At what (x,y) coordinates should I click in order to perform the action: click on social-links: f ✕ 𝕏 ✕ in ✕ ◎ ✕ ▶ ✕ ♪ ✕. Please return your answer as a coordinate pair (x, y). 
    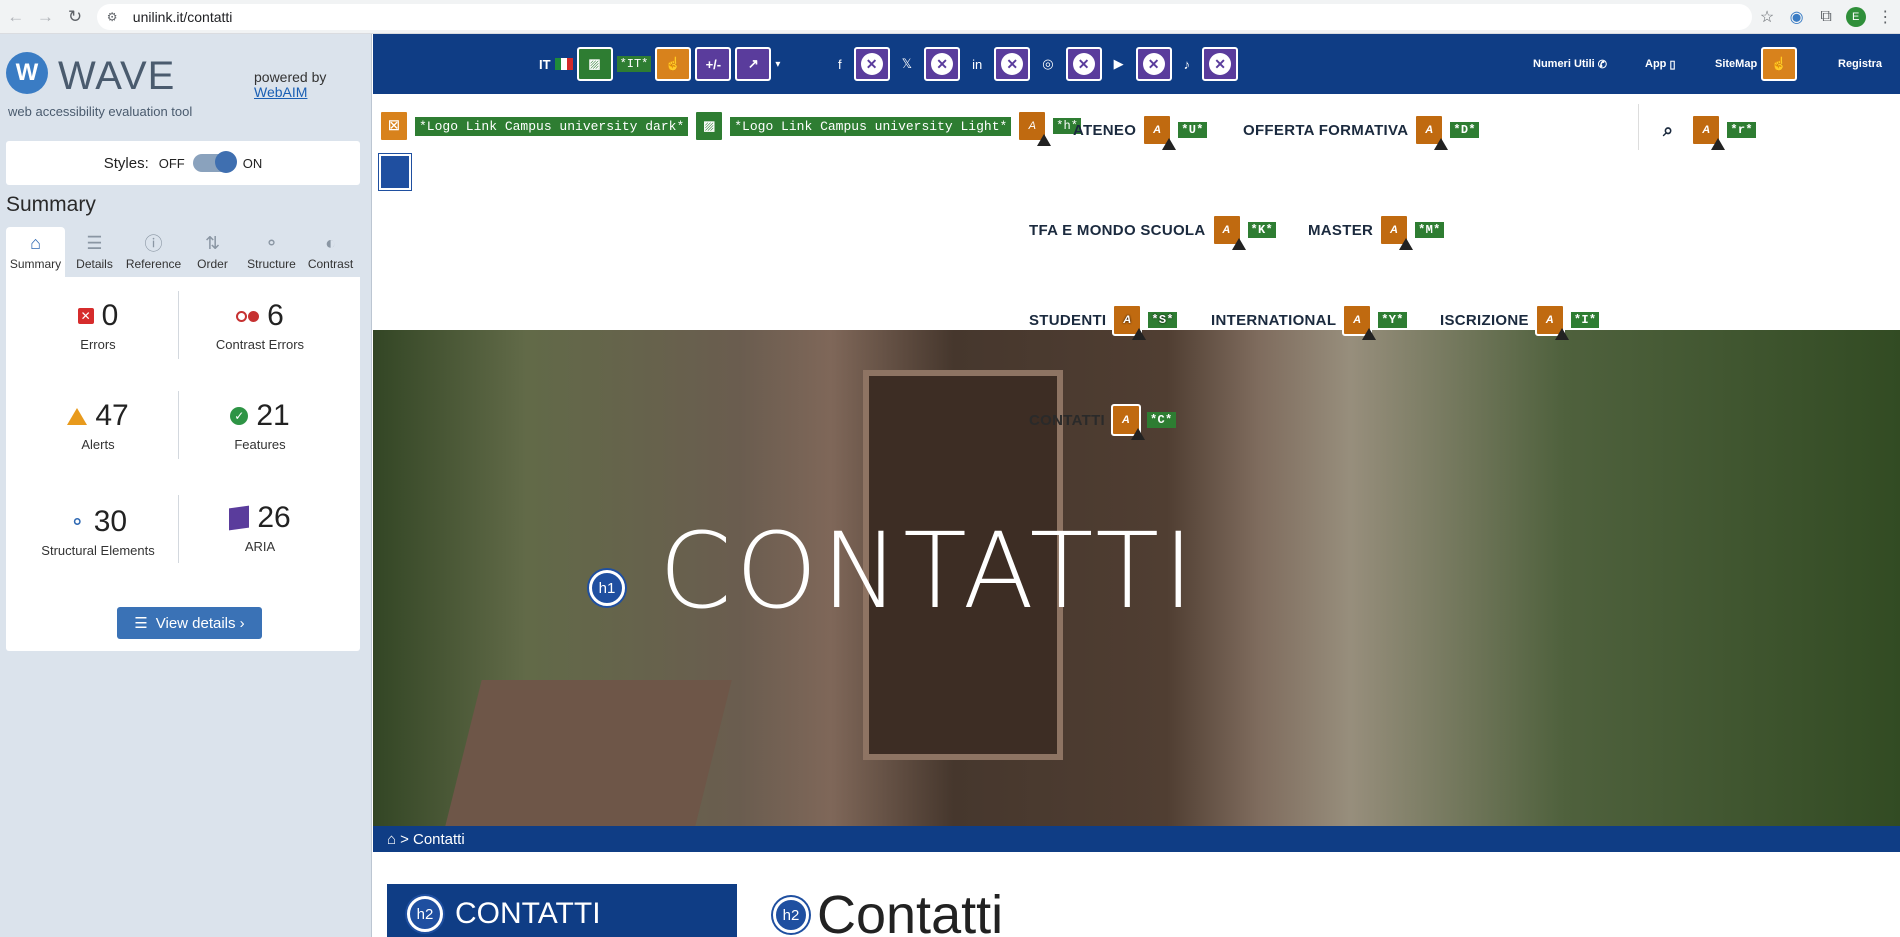
    Looking at the image, I should click on (1038, 64).